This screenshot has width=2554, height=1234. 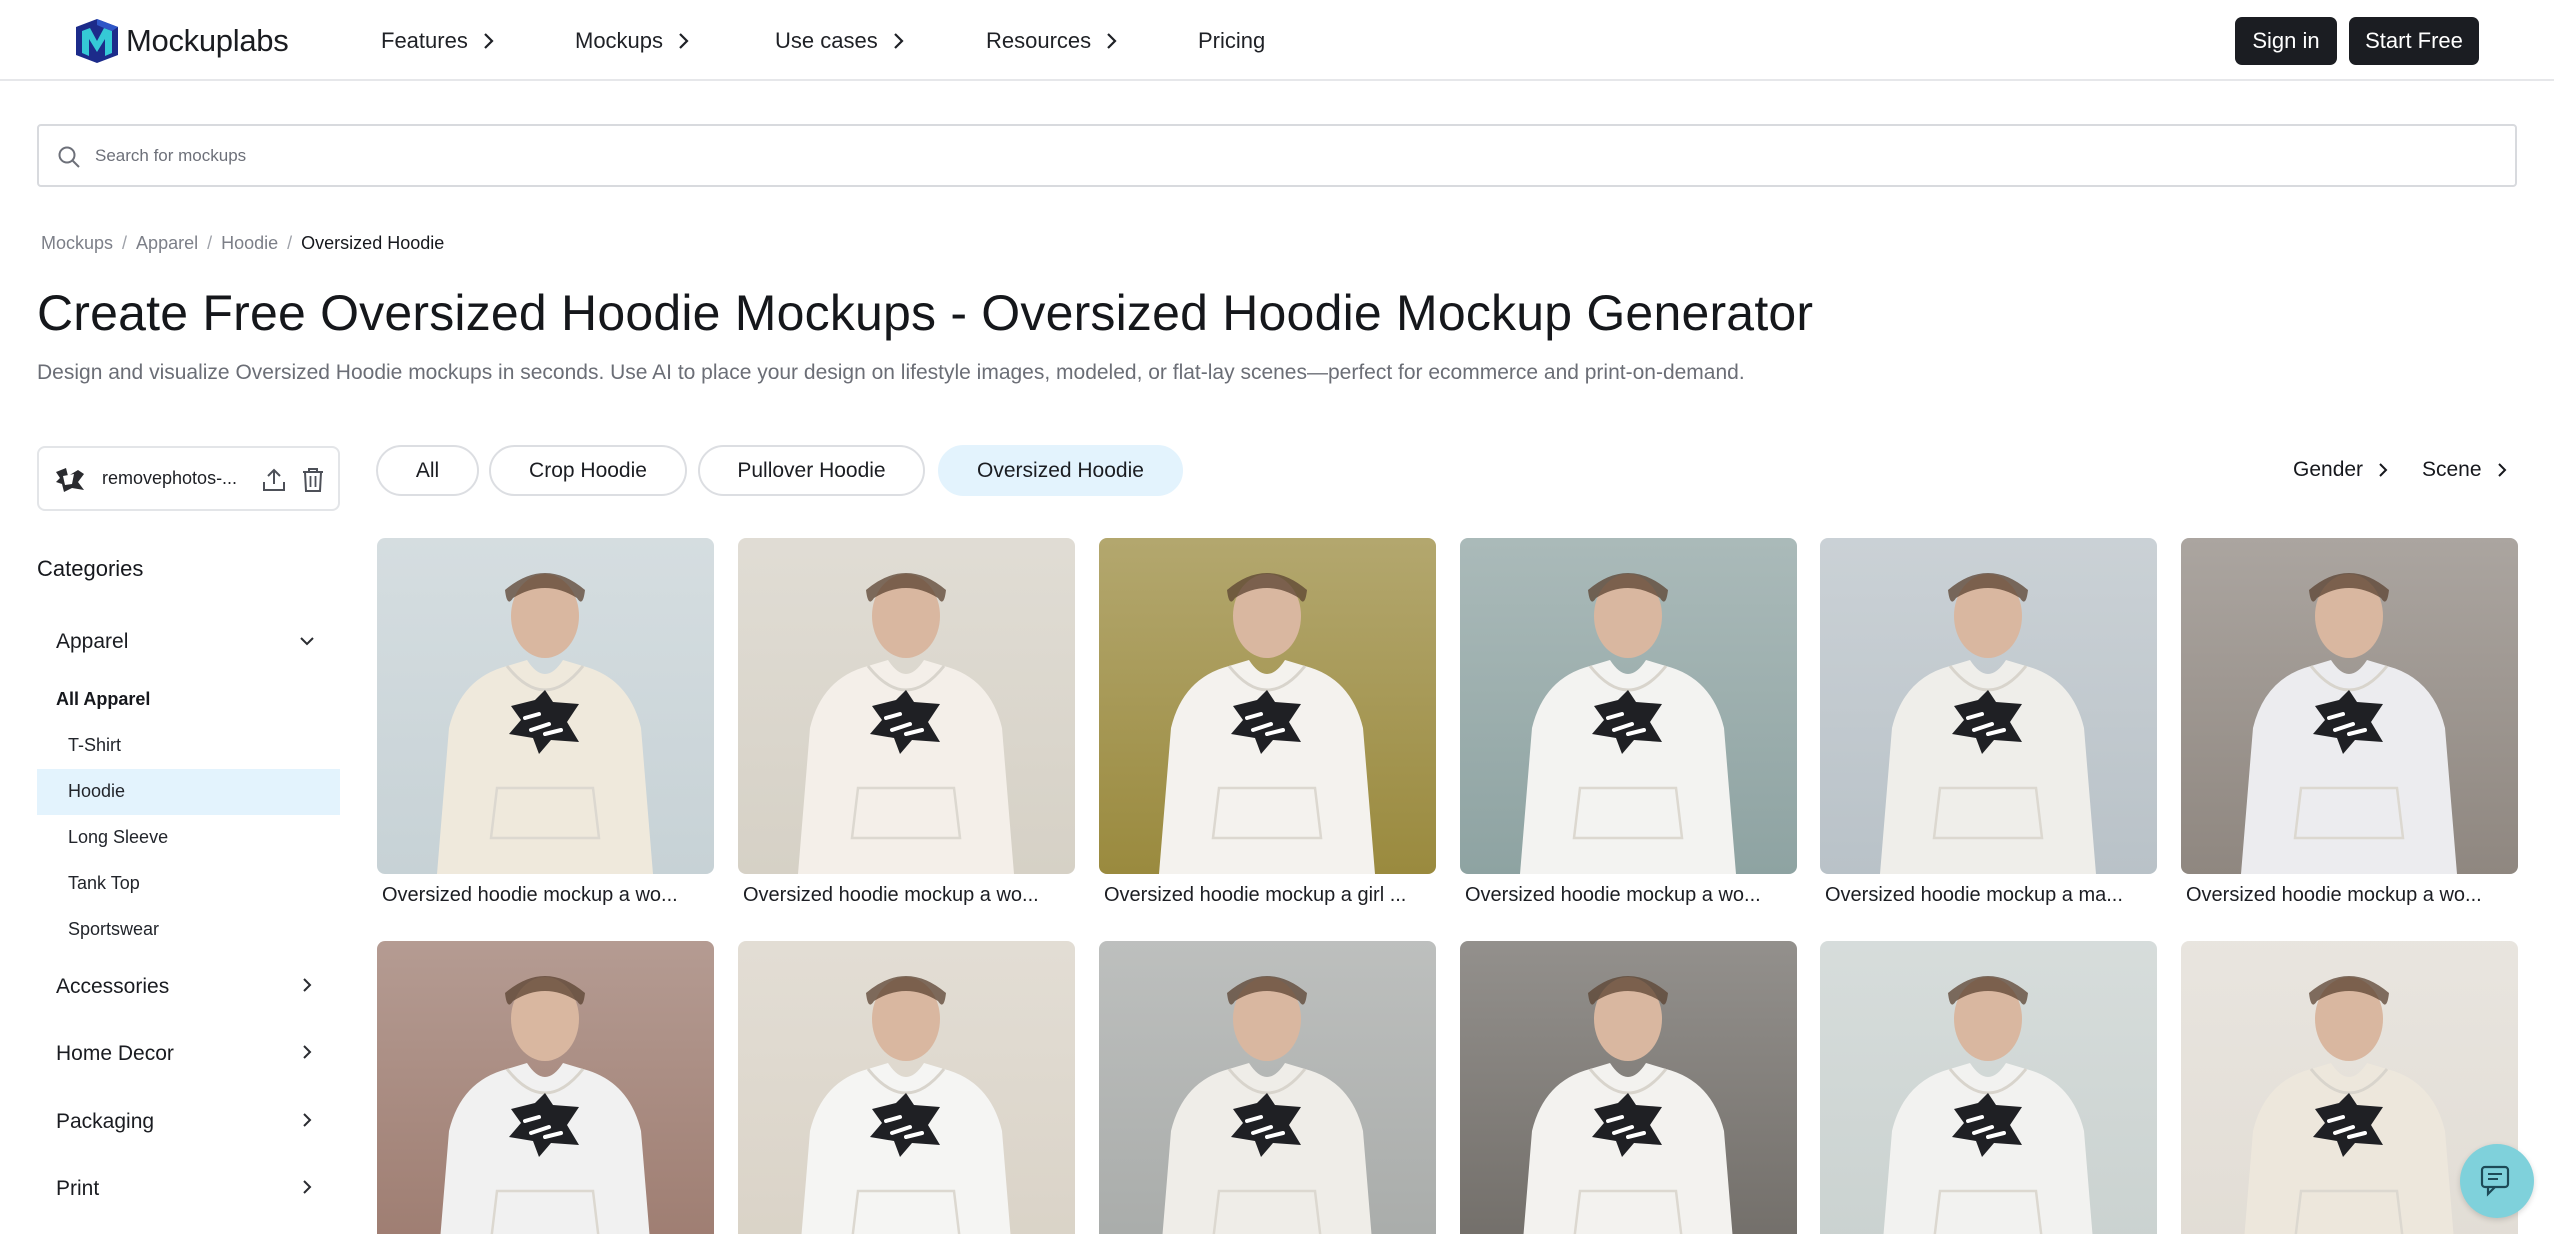 I want to click on filter-pill-crop-hoodie: Crop Hoodie, so click(x=588, y=470).